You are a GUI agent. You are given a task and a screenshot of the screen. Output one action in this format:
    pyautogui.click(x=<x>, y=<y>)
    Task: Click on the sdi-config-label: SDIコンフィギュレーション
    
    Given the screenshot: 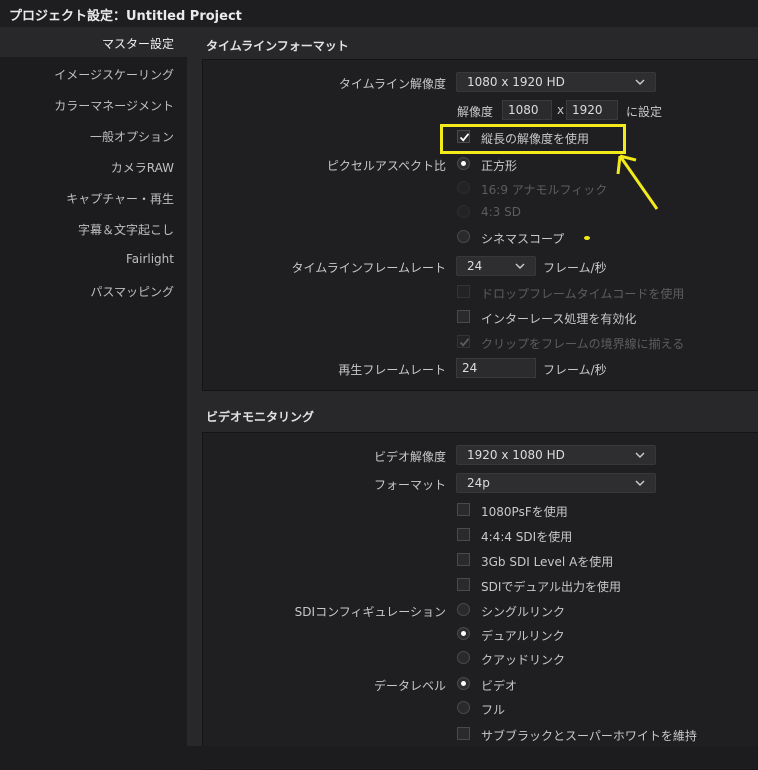 What is the action you would take?
    pyautogui.click(x=370, y=612)
    